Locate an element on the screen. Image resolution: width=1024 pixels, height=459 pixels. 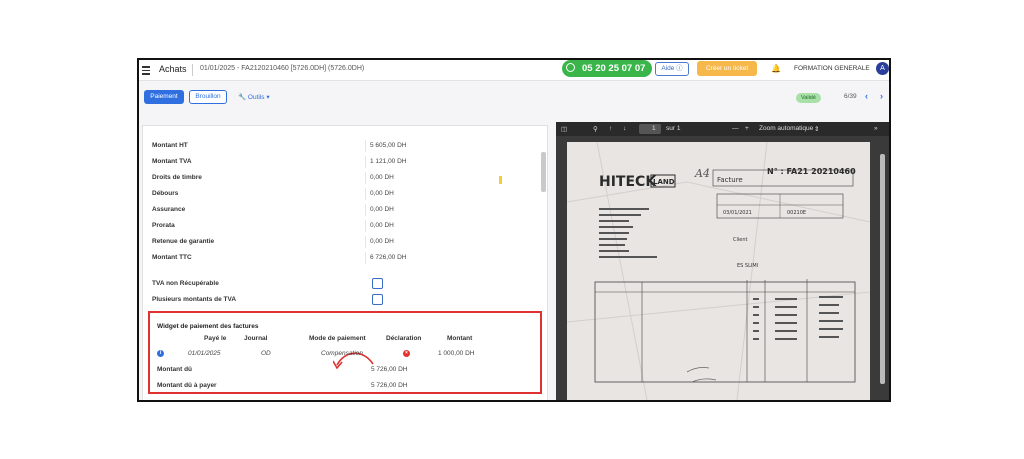
tools-menu: 🔧 Outils ▾ is located at coordinates (254, 97).